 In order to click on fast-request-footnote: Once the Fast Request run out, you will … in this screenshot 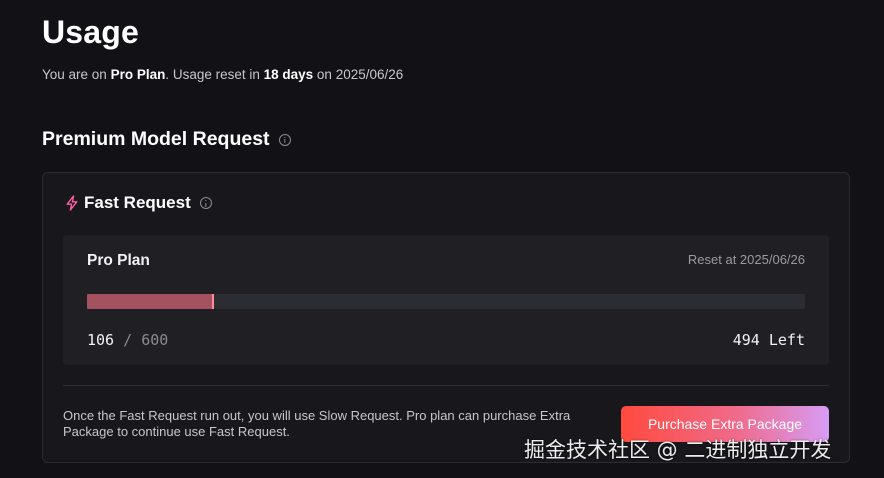, I will do `click(317, 423)`.